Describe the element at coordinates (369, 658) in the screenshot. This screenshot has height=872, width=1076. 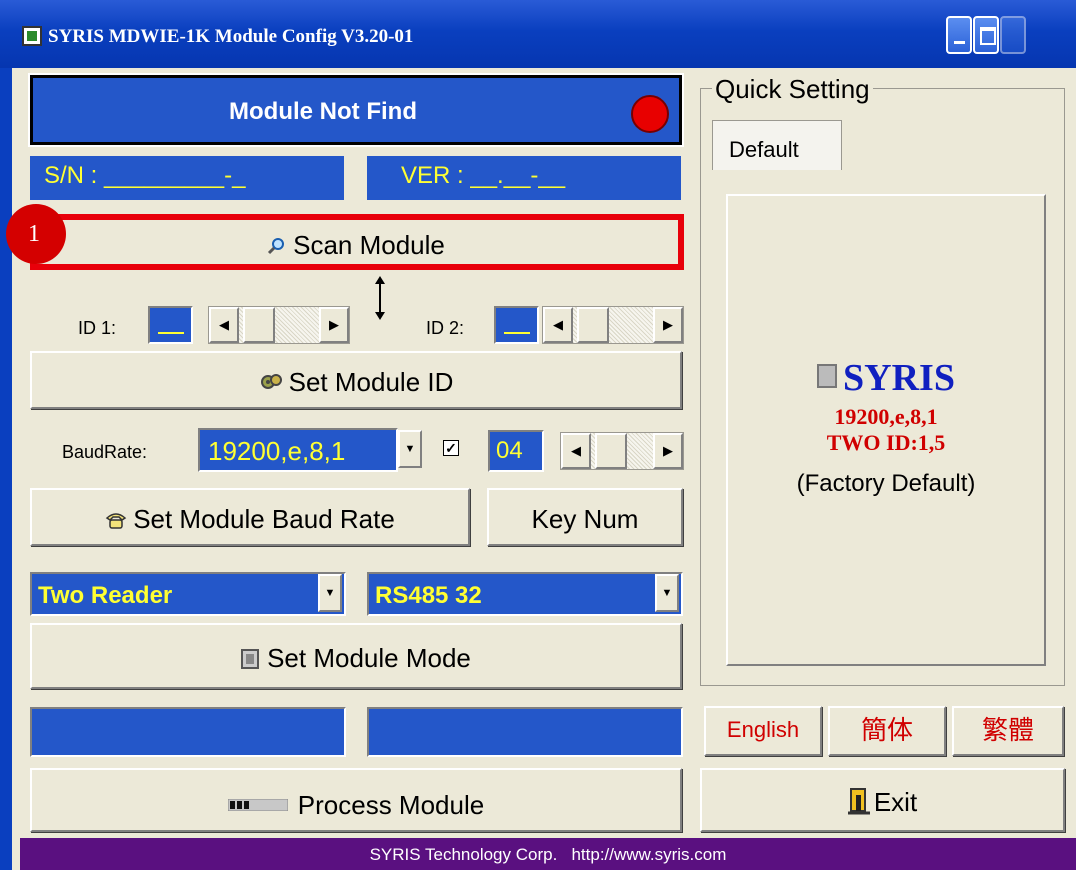
I see `set-module-mode-label: Set Module Mode` at that location.